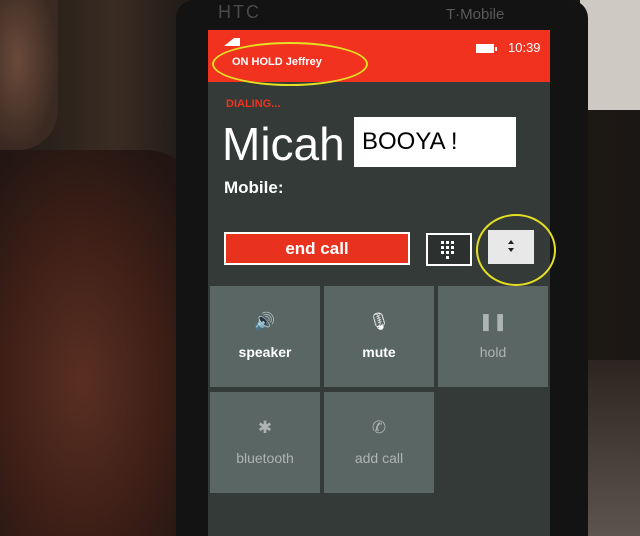  Describe the element at coordinates (265, 458) in the screenshot. I see `bluetooth-label: bluetooth` at that location.